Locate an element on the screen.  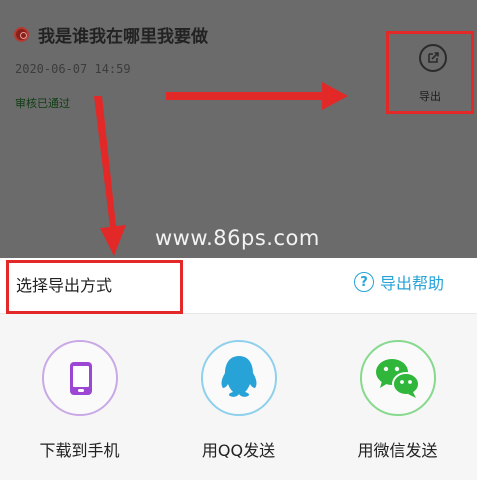
option-send-wechat: 用微信发送 is located at coordinates (397, 397).